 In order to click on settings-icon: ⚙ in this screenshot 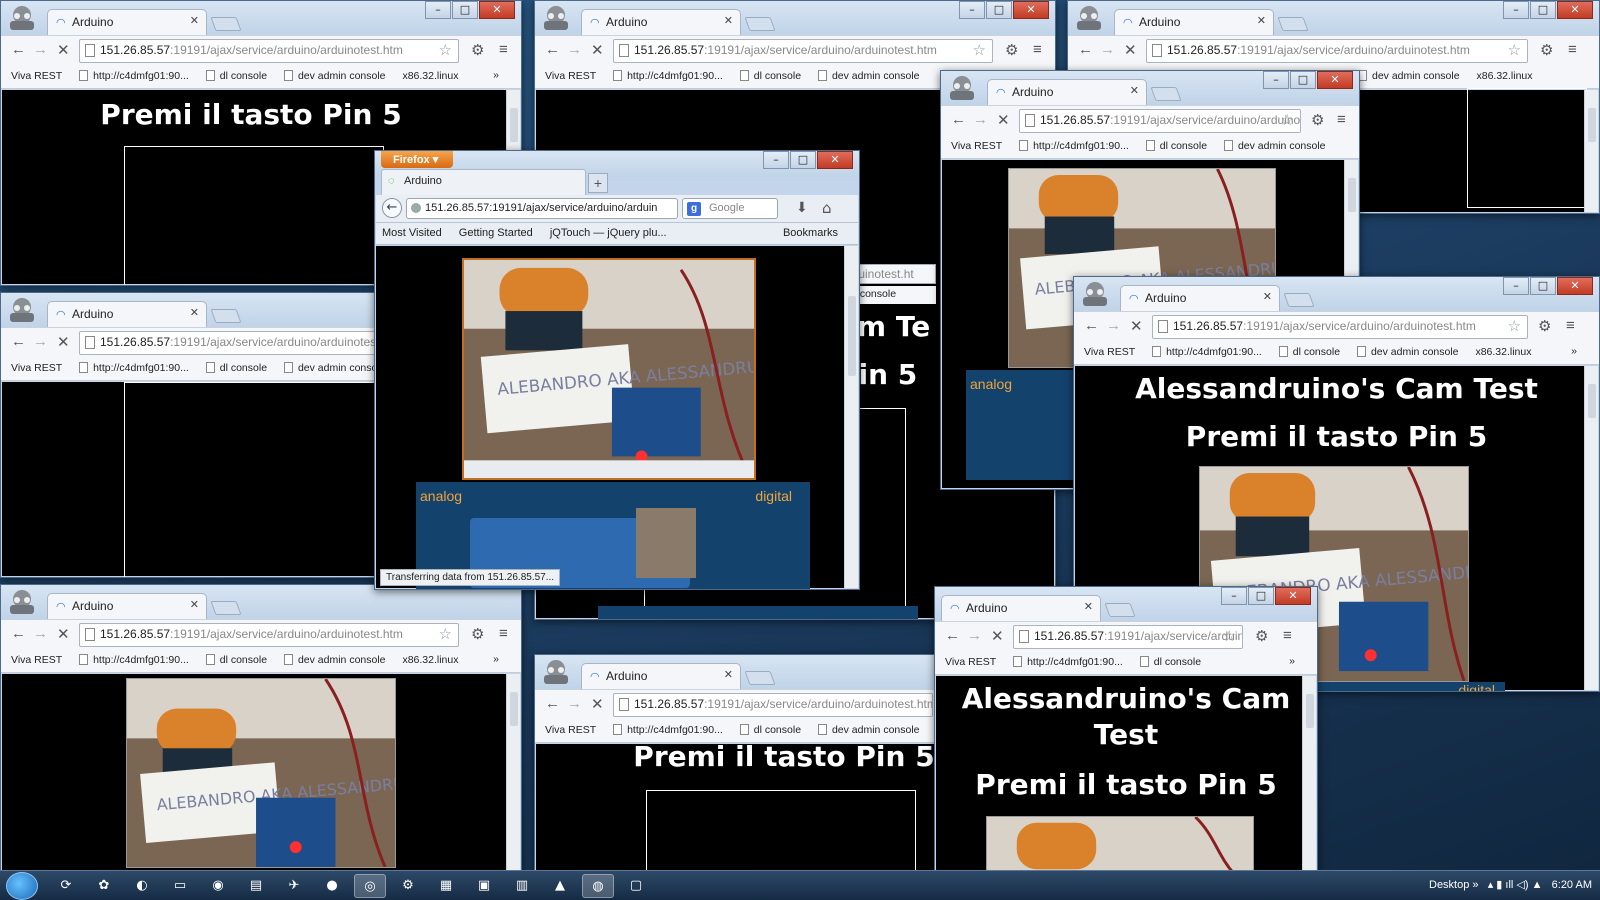, I will do `click(408, 886)`.